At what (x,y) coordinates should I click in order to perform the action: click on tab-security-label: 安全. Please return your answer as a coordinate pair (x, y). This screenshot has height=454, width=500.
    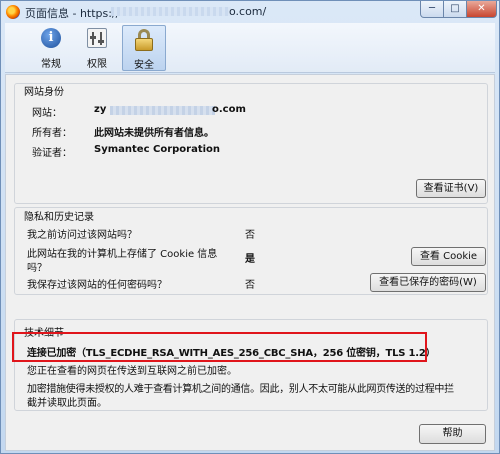
    Looking at the image, I should click on (144, 65).